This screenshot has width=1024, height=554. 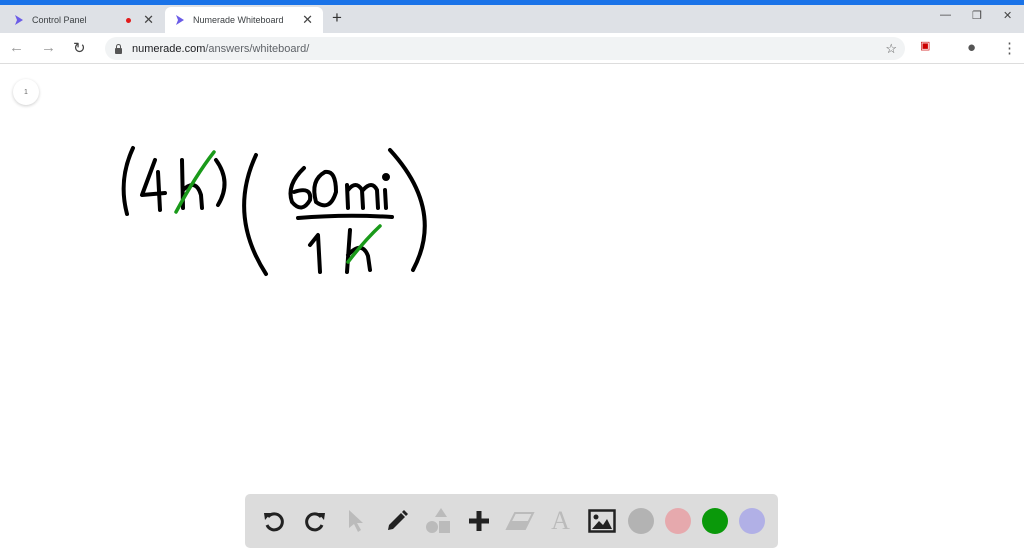 I want to click on select-button, so click(x=356, y=521).